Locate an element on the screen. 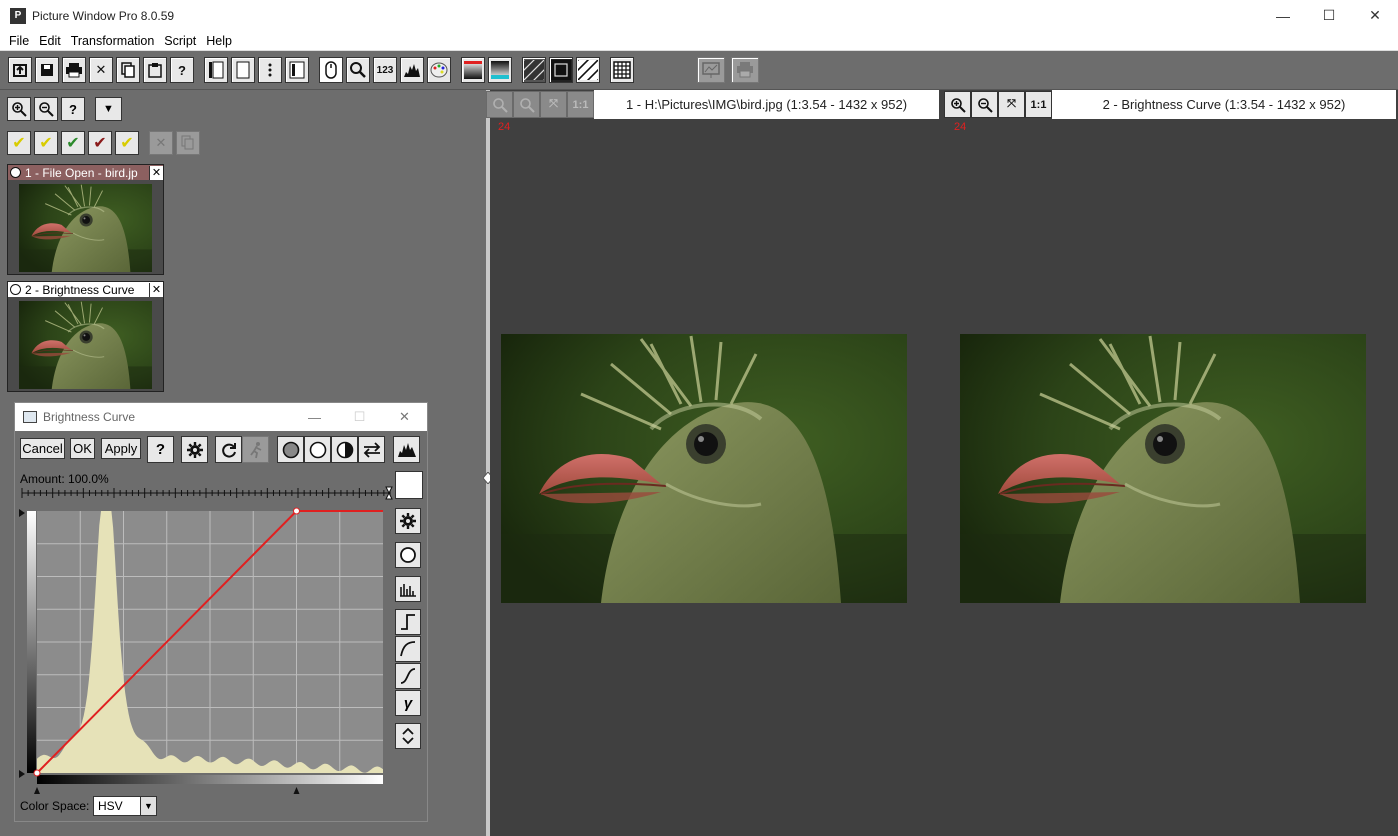 Image resolution: width=1398 pixels, height=836 pixels. grid-icon is located at coordinates (622, 70).